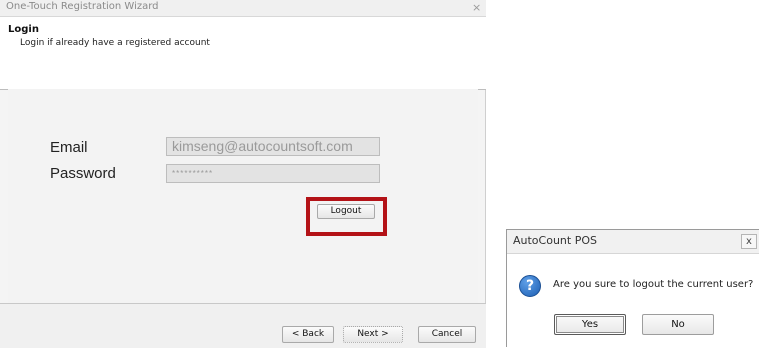 The image size is (759, 348). I want to click on back-button: < Back, so click(308, 334).